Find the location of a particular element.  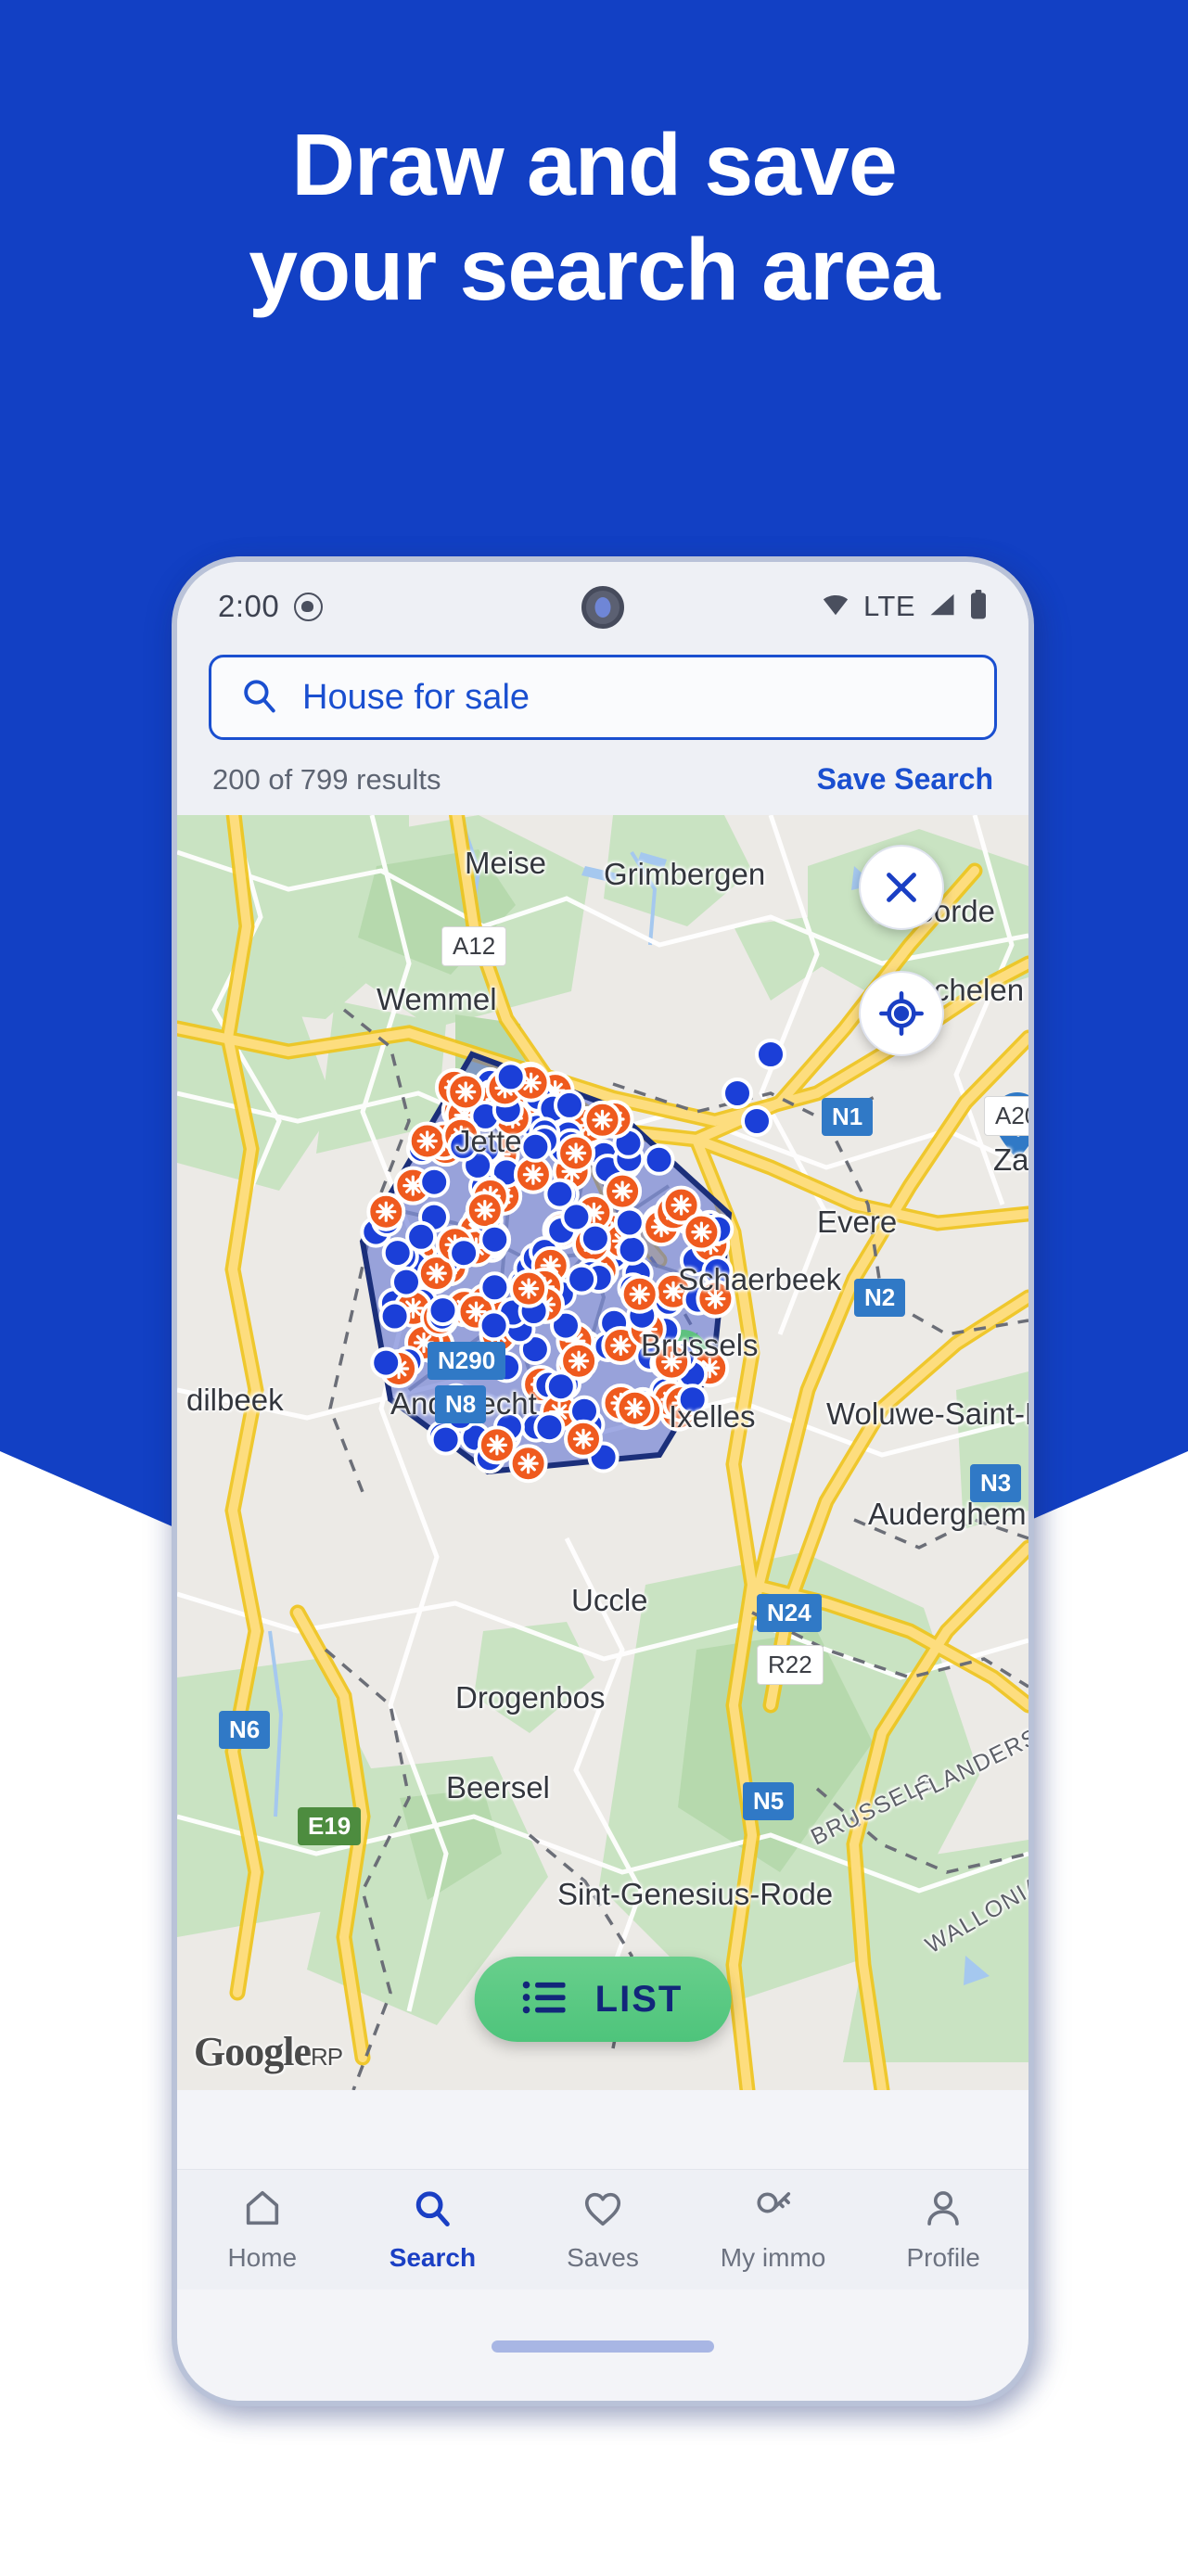

bottom-nav: Home Search Saves My immo Profile is located at coordinates (602, 2229).